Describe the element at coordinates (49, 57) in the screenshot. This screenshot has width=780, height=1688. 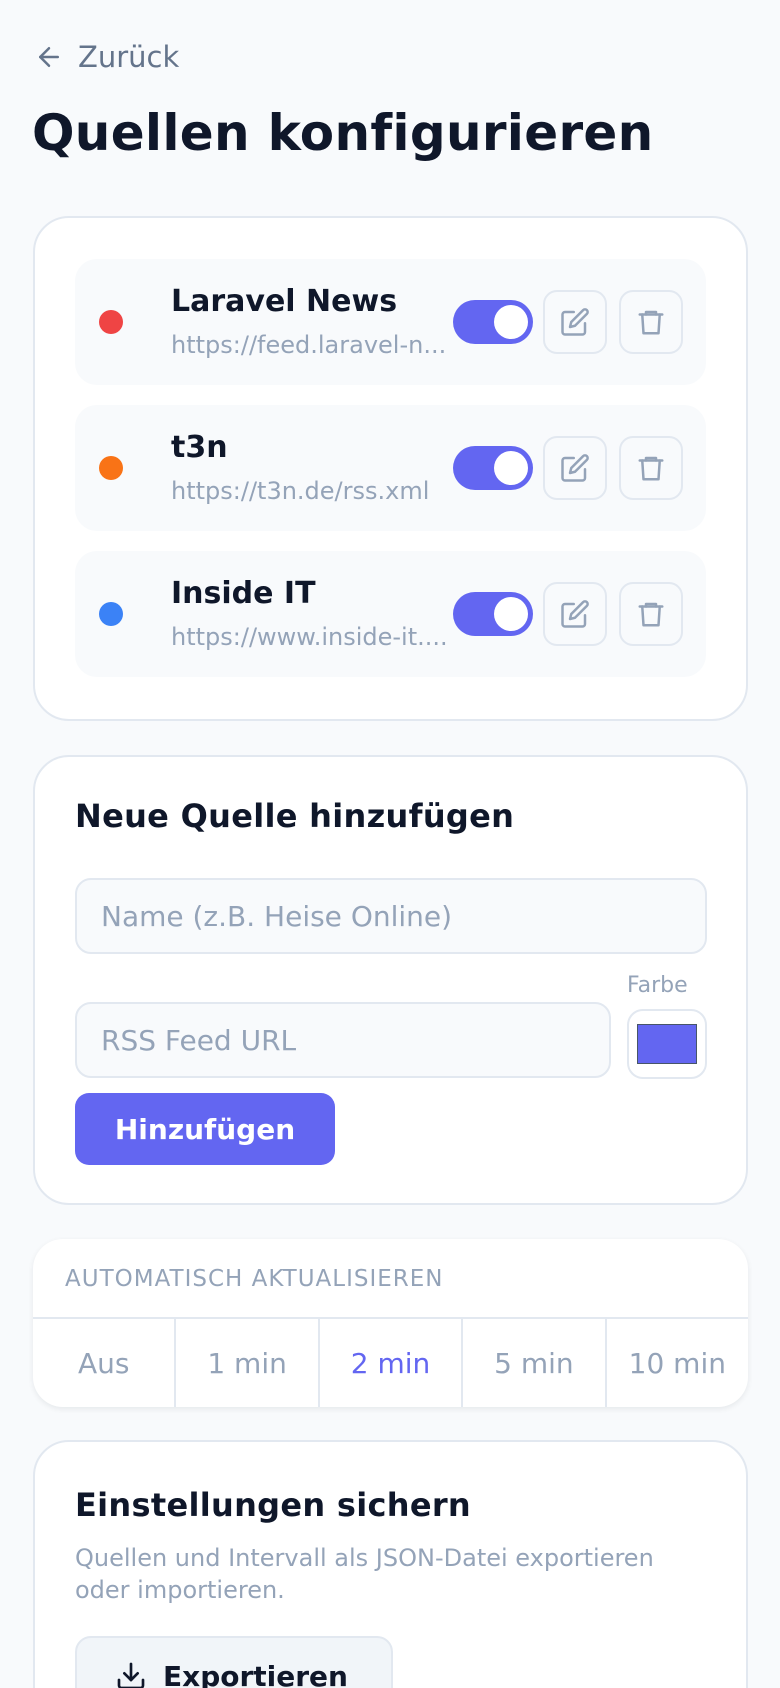
I see `arrow-left-icon` at that location.